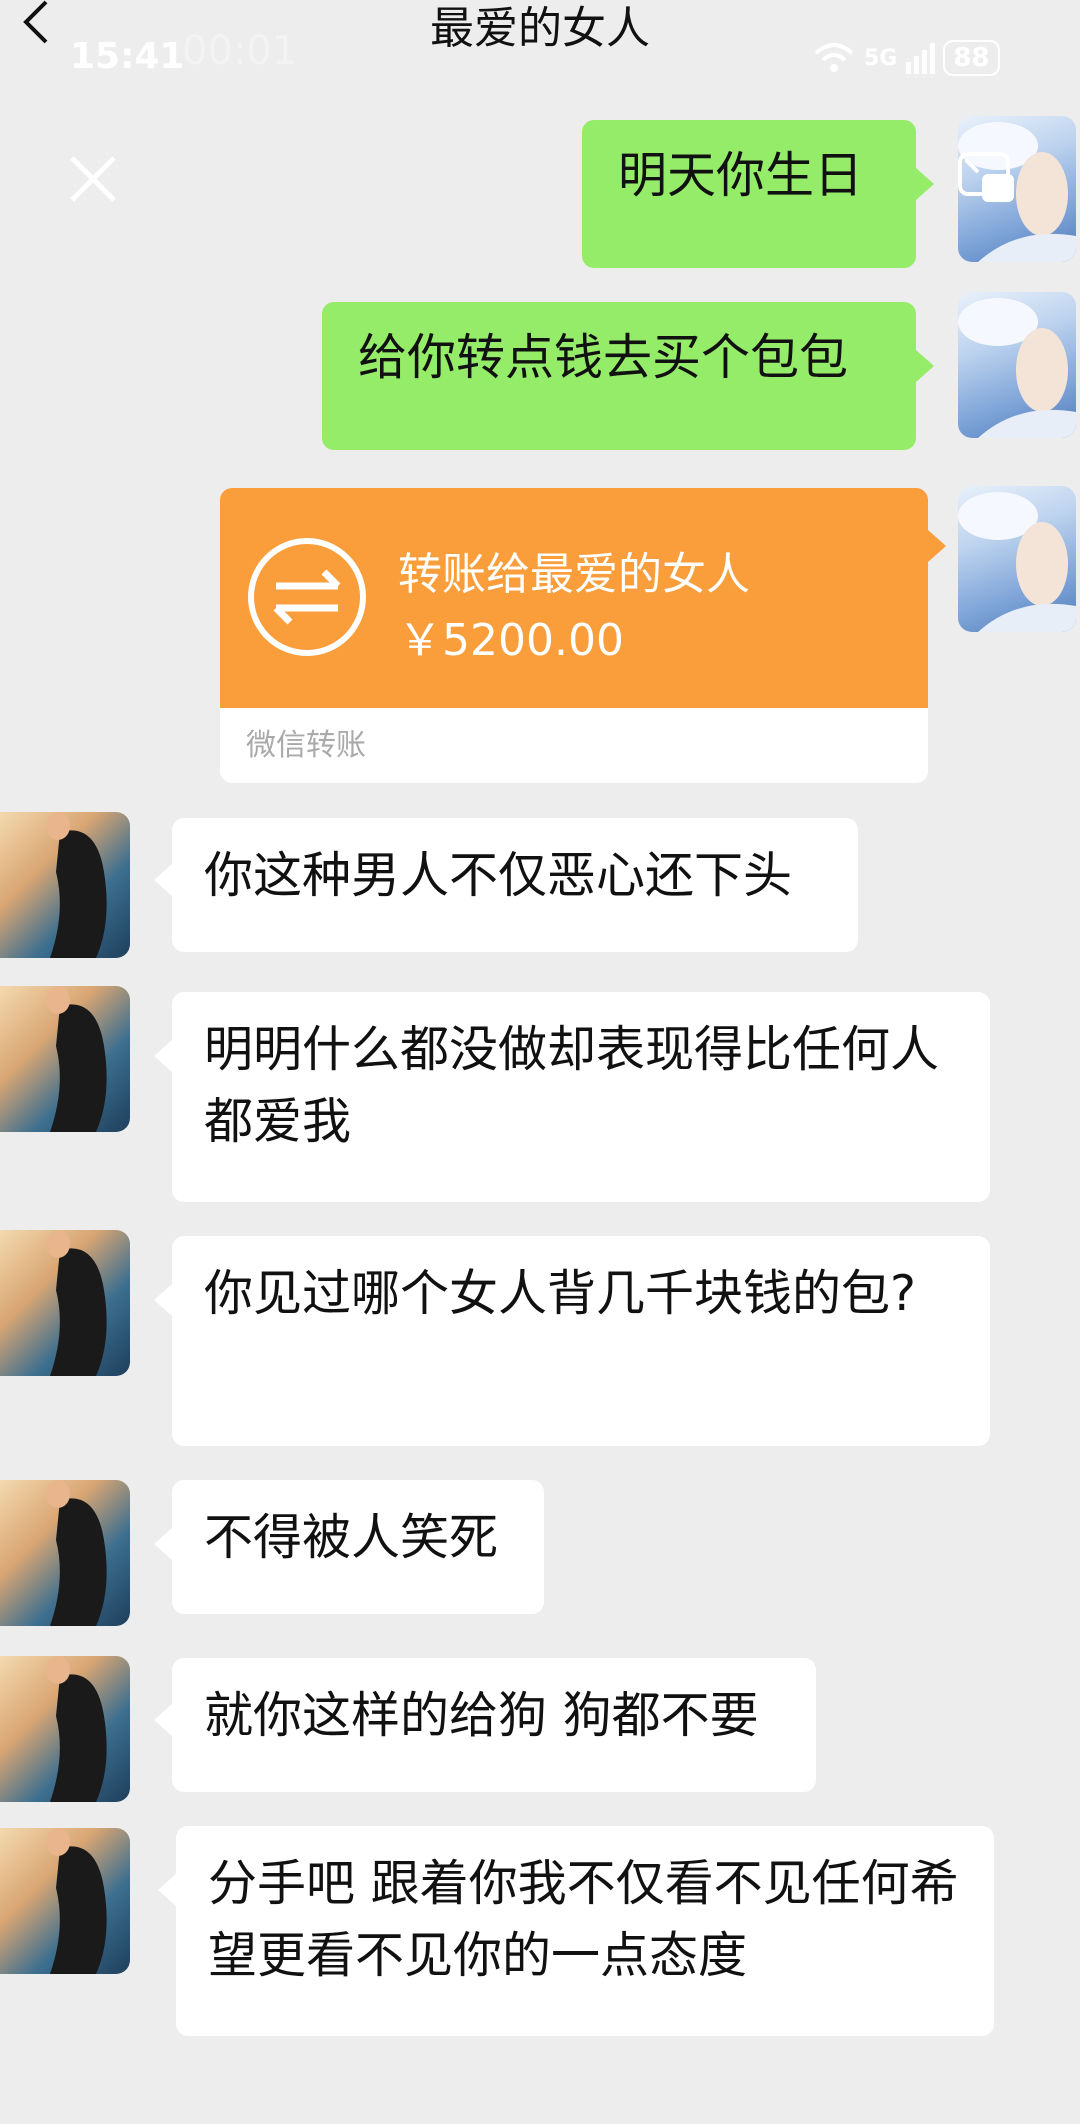  I want to click on message-bubble-her: 你见过哪个女人背几千块钱的包?, so click(581, 1341).